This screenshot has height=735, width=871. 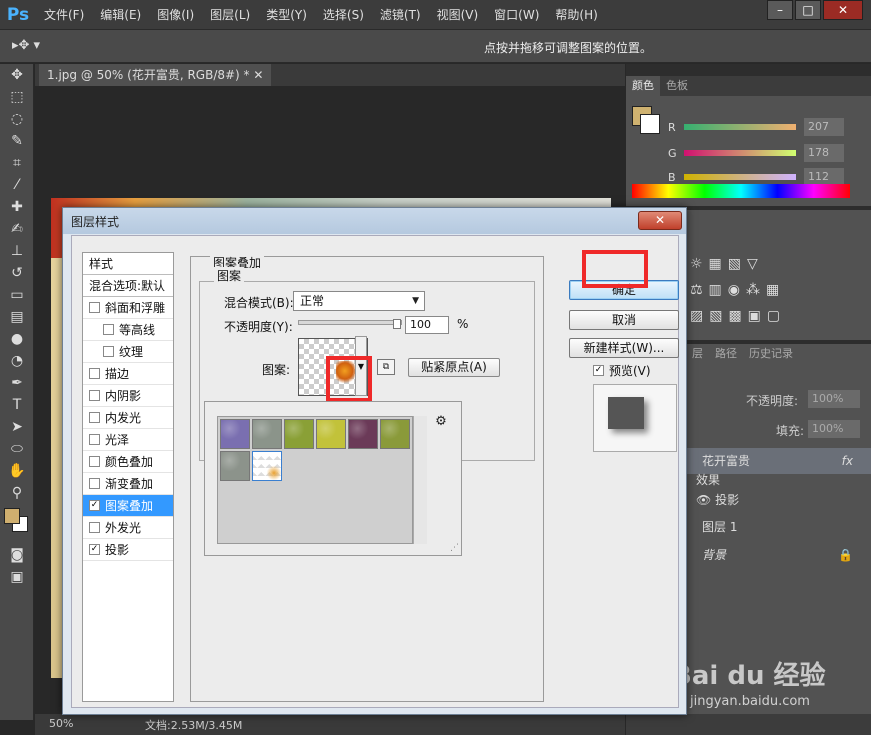 What do you see at coordinates (808, 10) in the screenshot?
I see `maximize-button: □` at bounding box center [808, 10].